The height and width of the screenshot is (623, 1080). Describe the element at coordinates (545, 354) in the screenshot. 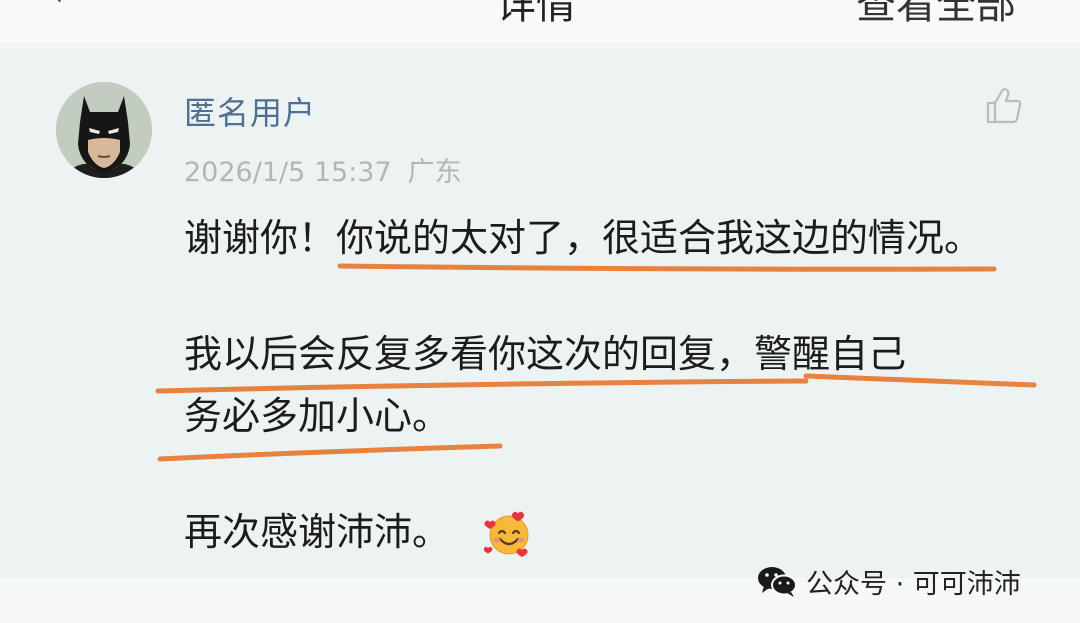

I see `comment-paragraph-2-line-1: 我以后会反复多看你这次的回复，警醒自己` at that location.